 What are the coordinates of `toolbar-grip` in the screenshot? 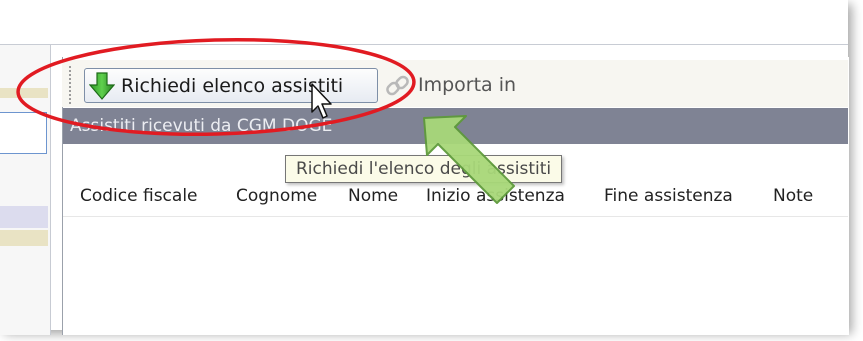 It's located at (70, 85).